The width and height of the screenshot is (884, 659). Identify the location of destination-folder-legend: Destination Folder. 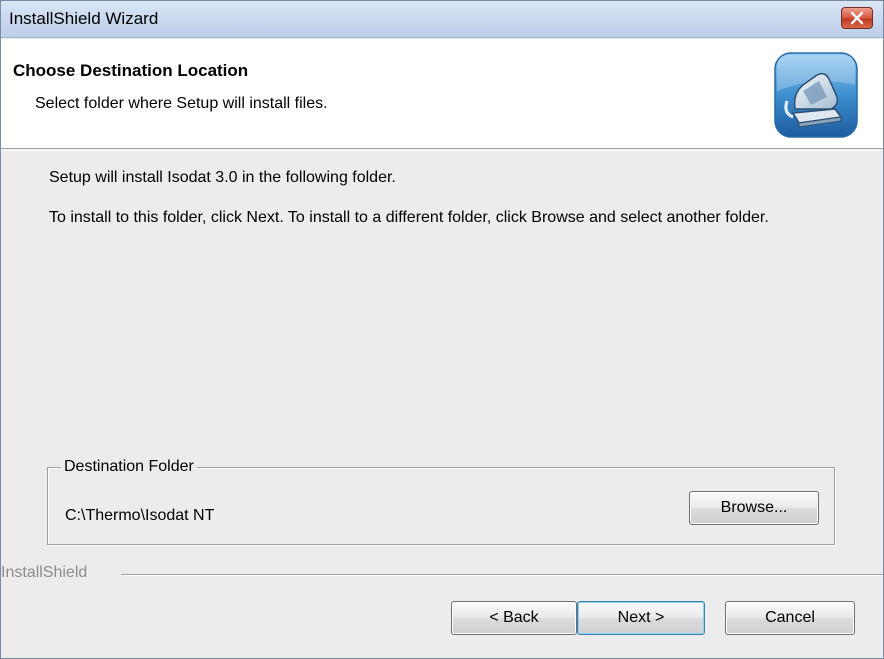
(129, 467).